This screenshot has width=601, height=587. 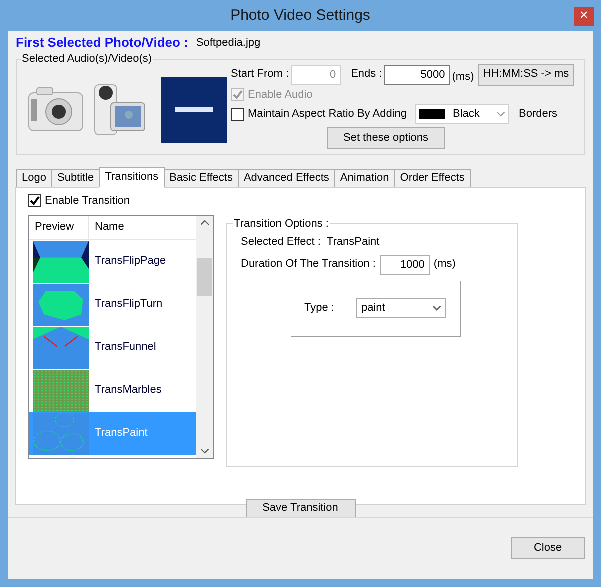 I want to click on close-dialog-button: Close, so click(x=548, y=548).